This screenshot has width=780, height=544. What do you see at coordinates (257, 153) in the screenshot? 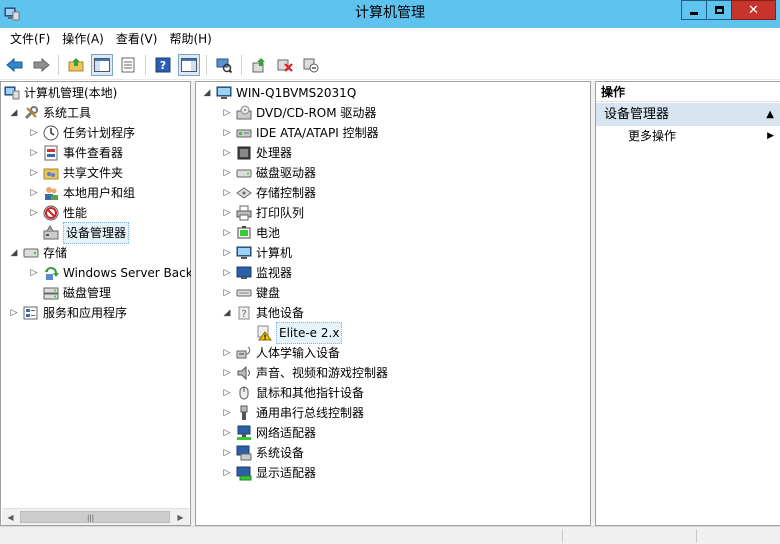
I see `device-category: ▷ 处理器` at bounding box center [257, 153].